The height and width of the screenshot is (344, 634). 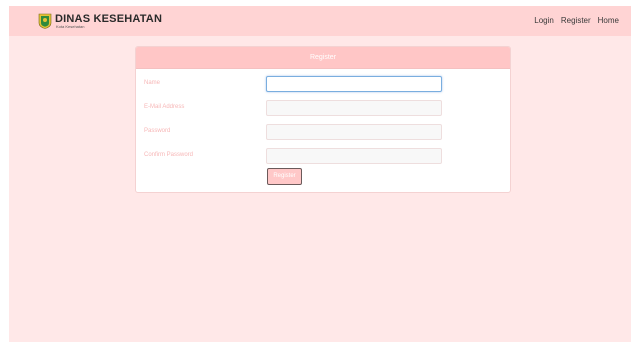 I want to click on password-row: Password, so click(x=323, y=132).